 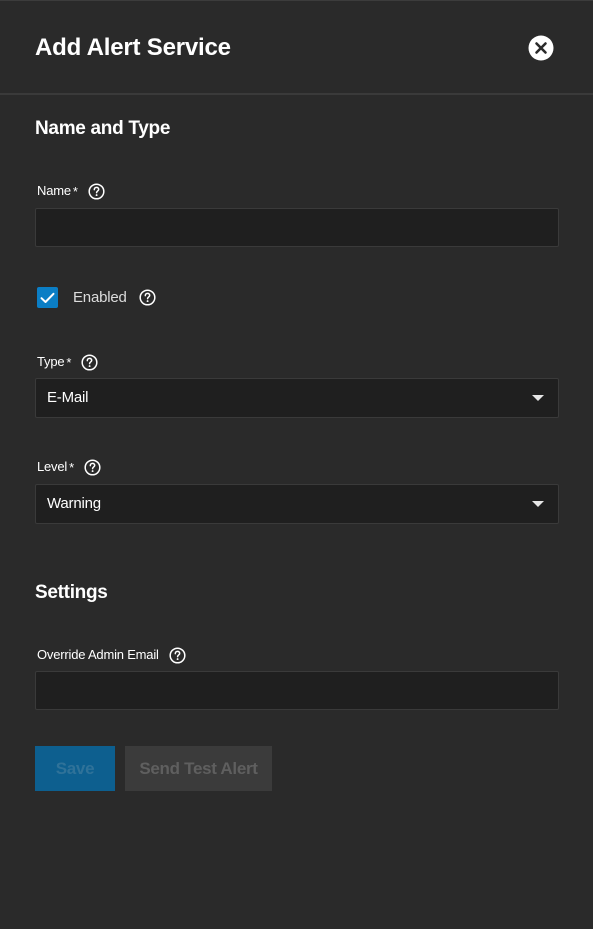 I want to click on dialog-header: Add Alert Service, so click(x=296, y=48).